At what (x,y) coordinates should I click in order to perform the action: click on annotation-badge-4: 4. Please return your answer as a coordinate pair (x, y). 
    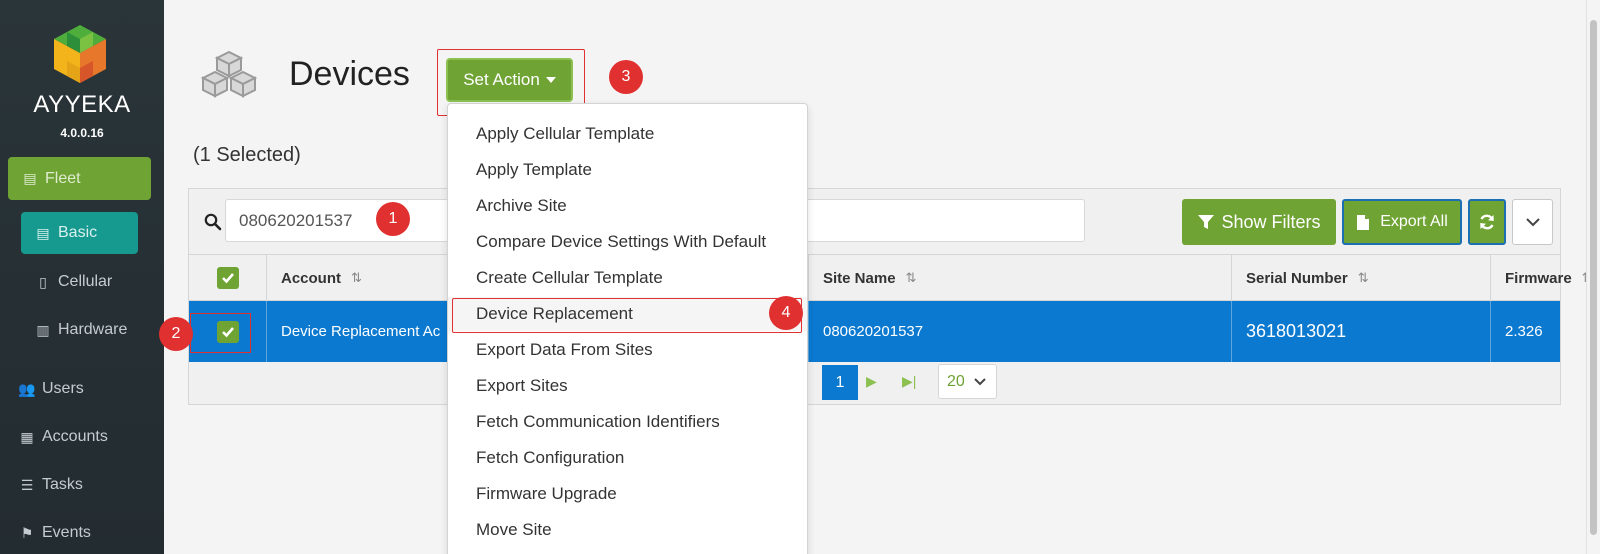
    Looking at the image, I should click on (786, 313).